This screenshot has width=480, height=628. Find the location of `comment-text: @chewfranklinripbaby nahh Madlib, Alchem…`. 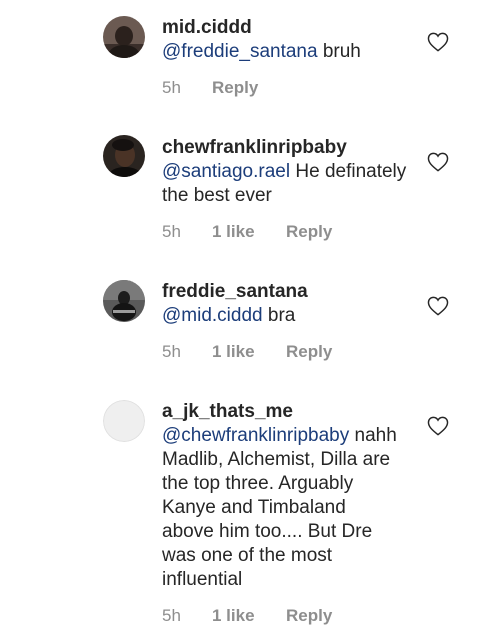

comment-text: @chewfranklinripbaby nahh Madlib, Alchem… is located at coordinates (282, 508).